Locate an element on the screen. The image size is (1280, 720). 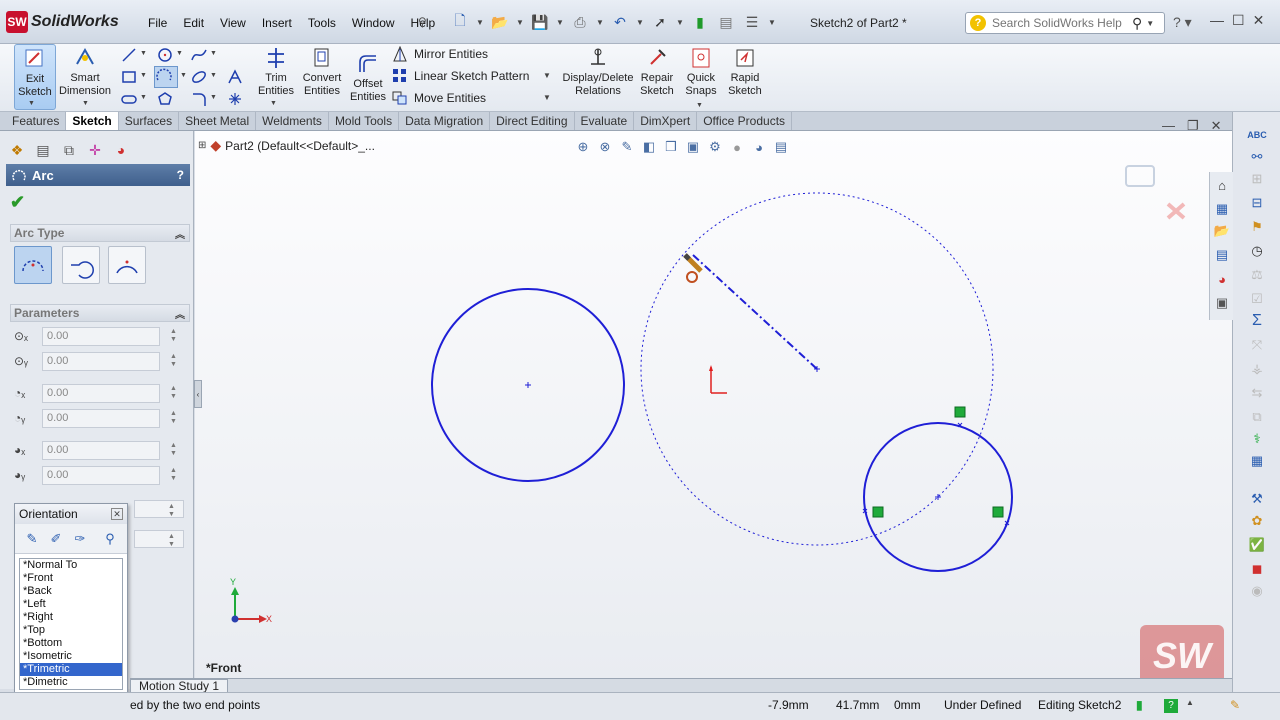
spline-icon is located at coordinates (199, 55).